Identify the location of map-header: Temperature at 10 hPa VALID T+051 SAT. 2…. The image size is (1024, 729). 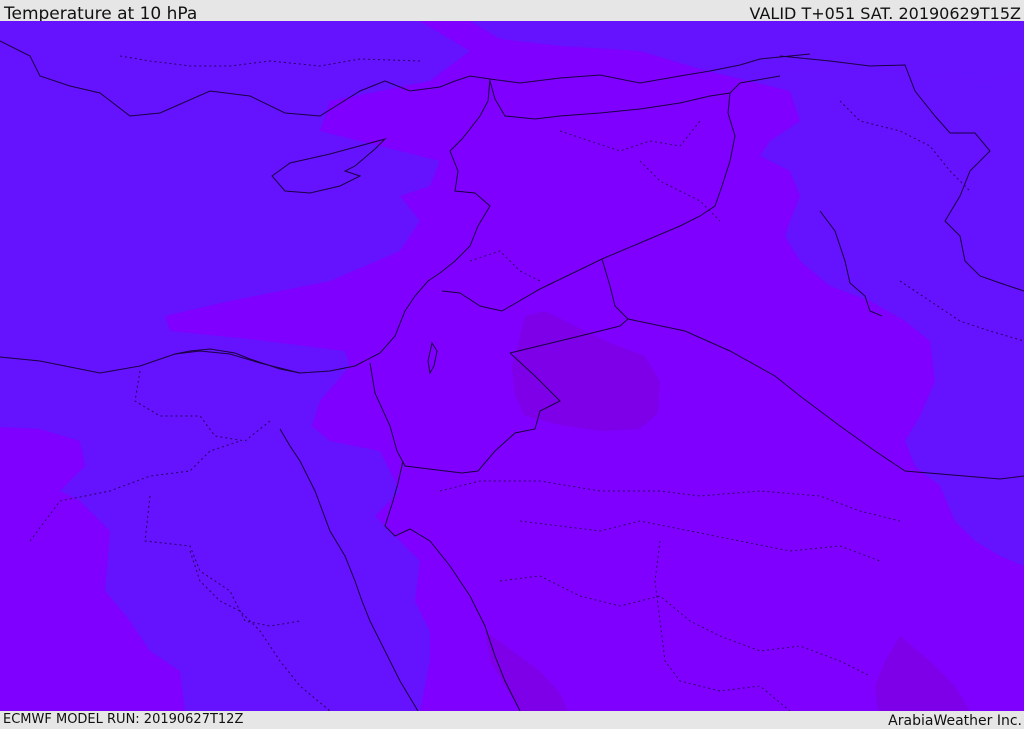
(512, 12).